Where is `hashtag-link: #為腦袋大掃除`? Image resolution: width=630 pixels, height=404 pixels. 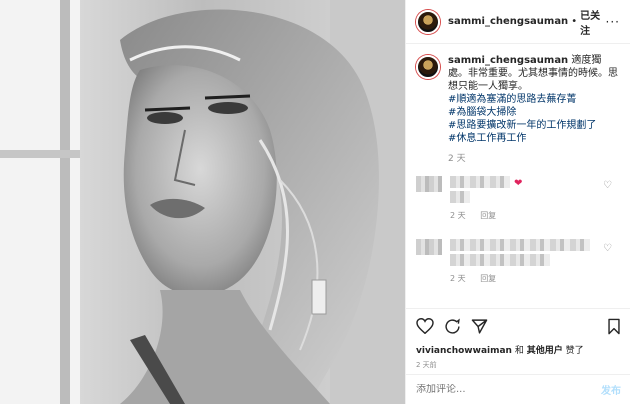
hashtag-link: #為腦袋大掃除 is located at coordinates (533, 112).